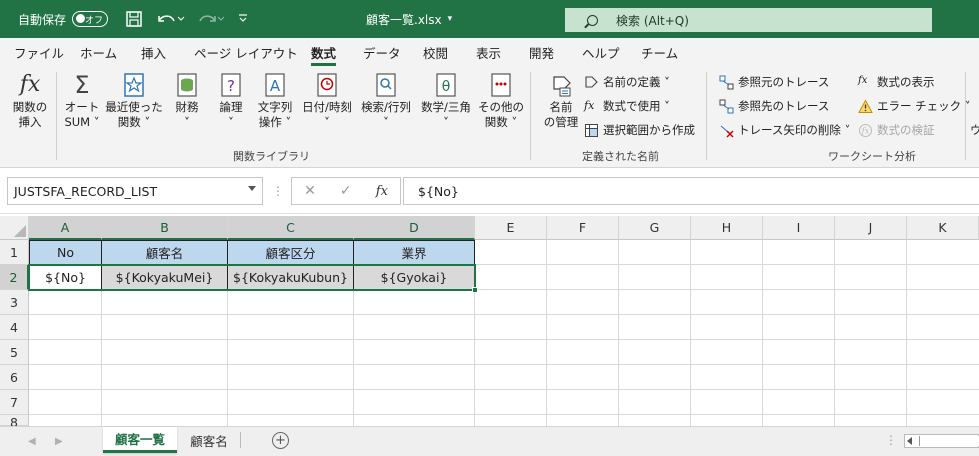 The image size is (979, 456). What do you see at coordinates (727, 228) in the screenshot?
I see `column-header-h: H` at bounding box center [727, 228].